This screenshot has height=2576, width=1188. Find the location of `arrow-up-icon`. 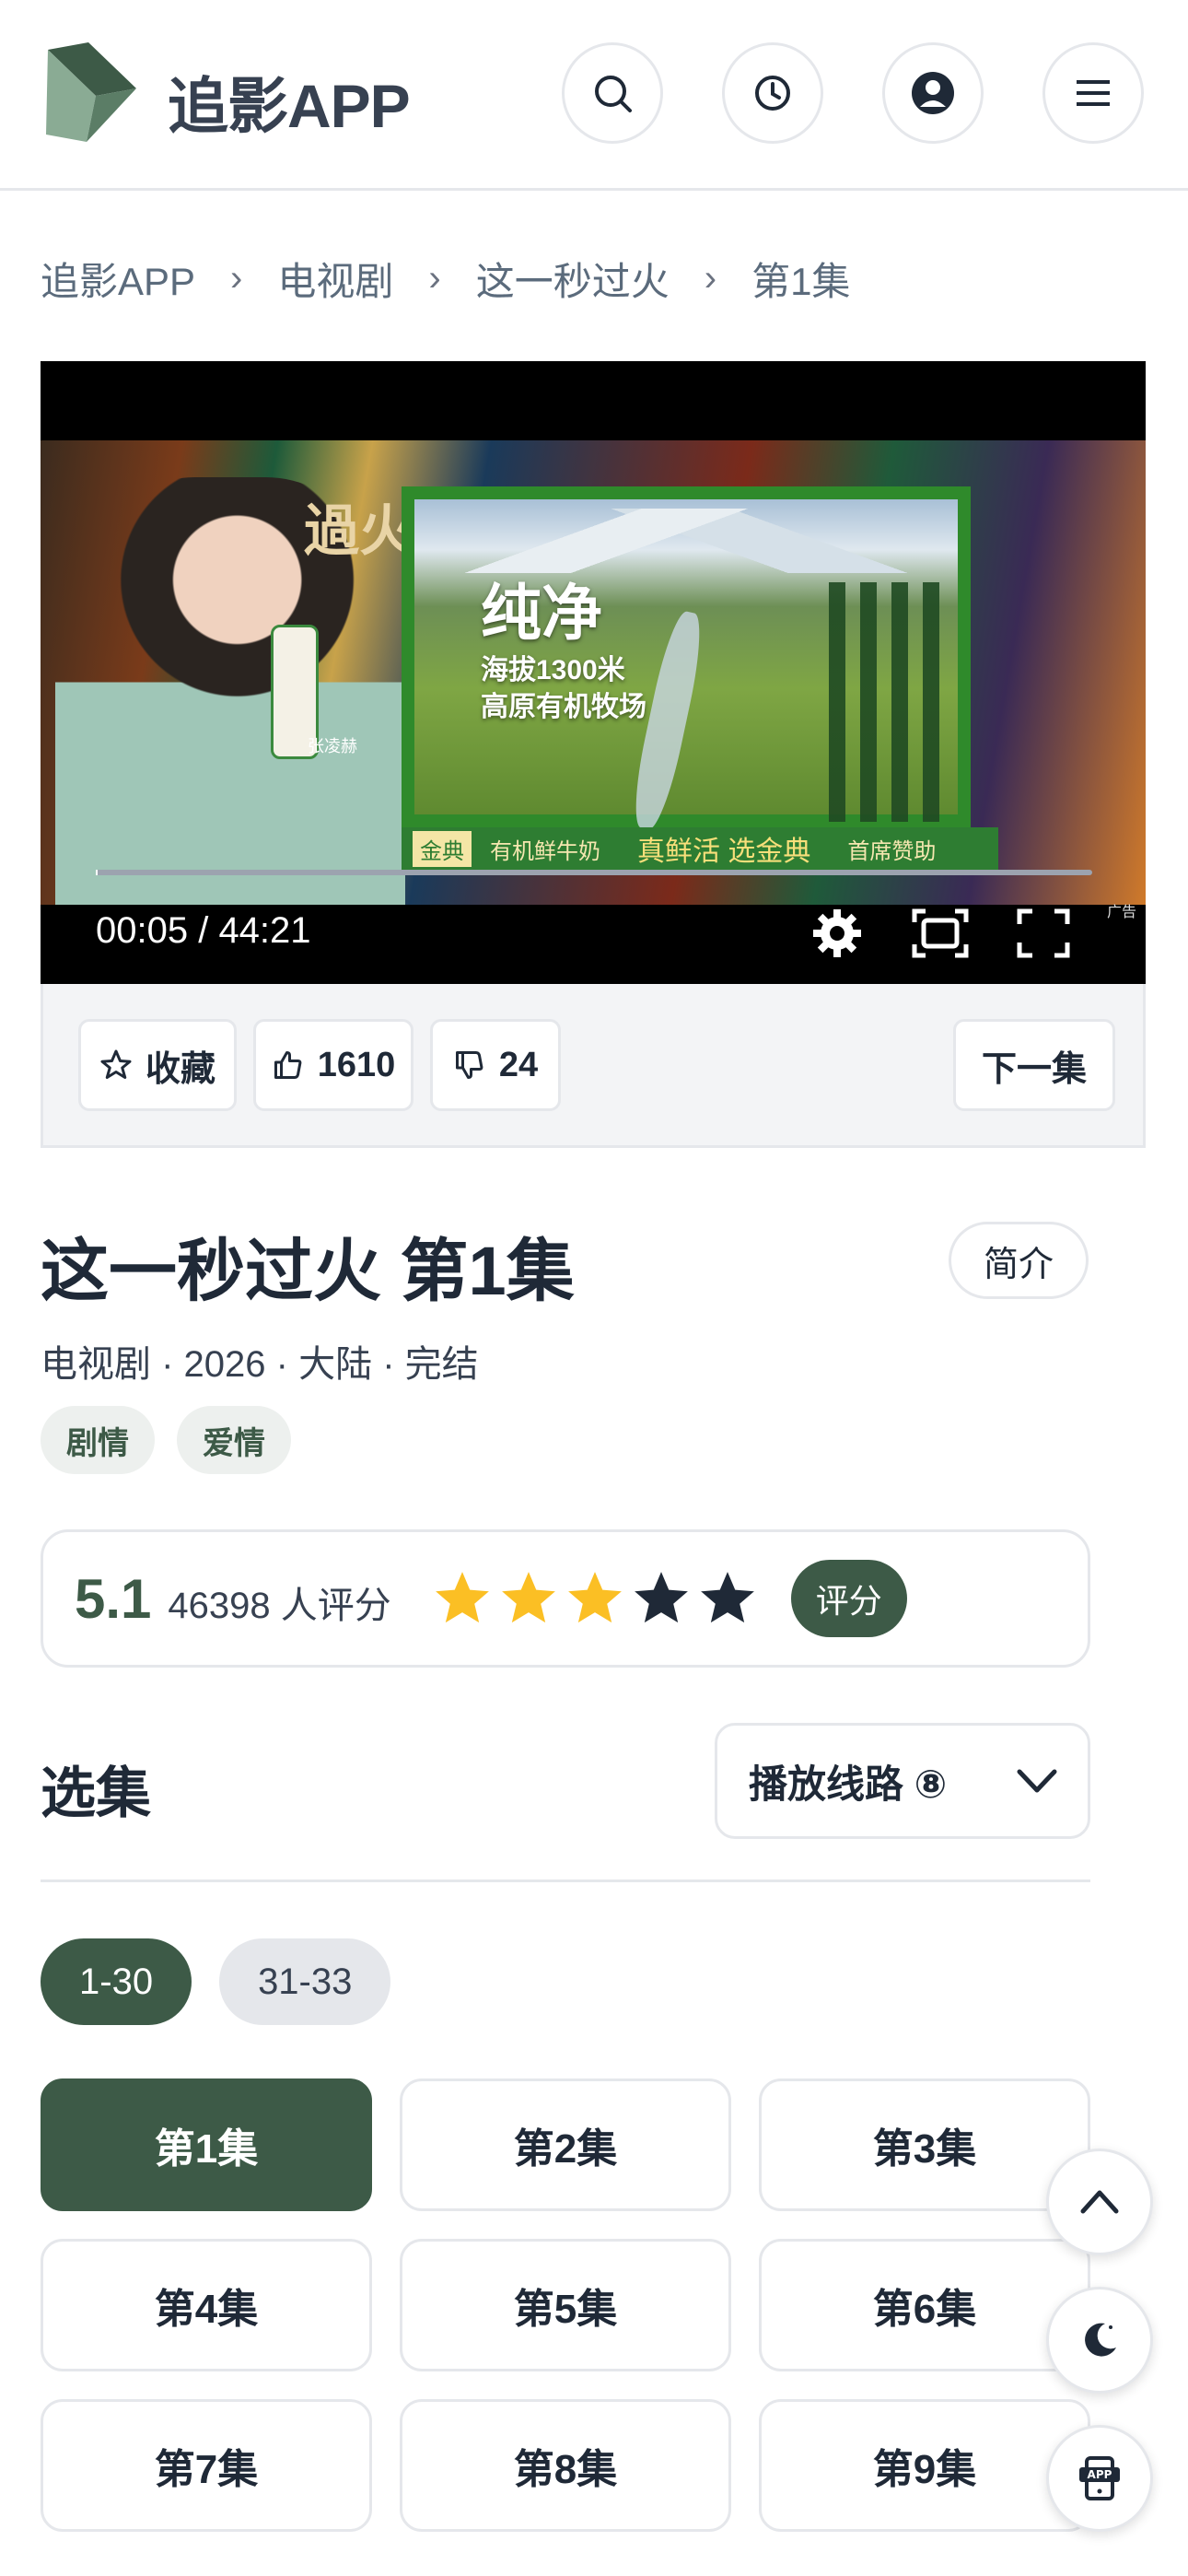

arrow-up-icon is located at coordinates (1099, 2202).